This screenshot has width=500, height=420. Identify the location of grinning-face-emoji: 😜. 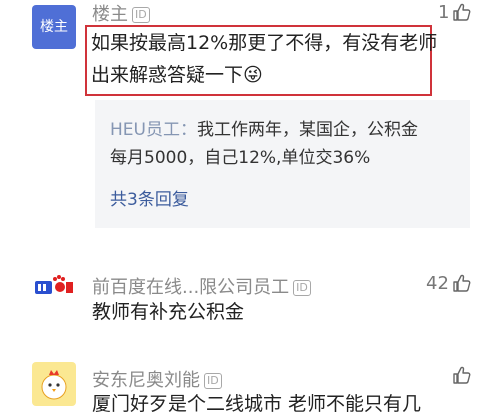
(253, 75).